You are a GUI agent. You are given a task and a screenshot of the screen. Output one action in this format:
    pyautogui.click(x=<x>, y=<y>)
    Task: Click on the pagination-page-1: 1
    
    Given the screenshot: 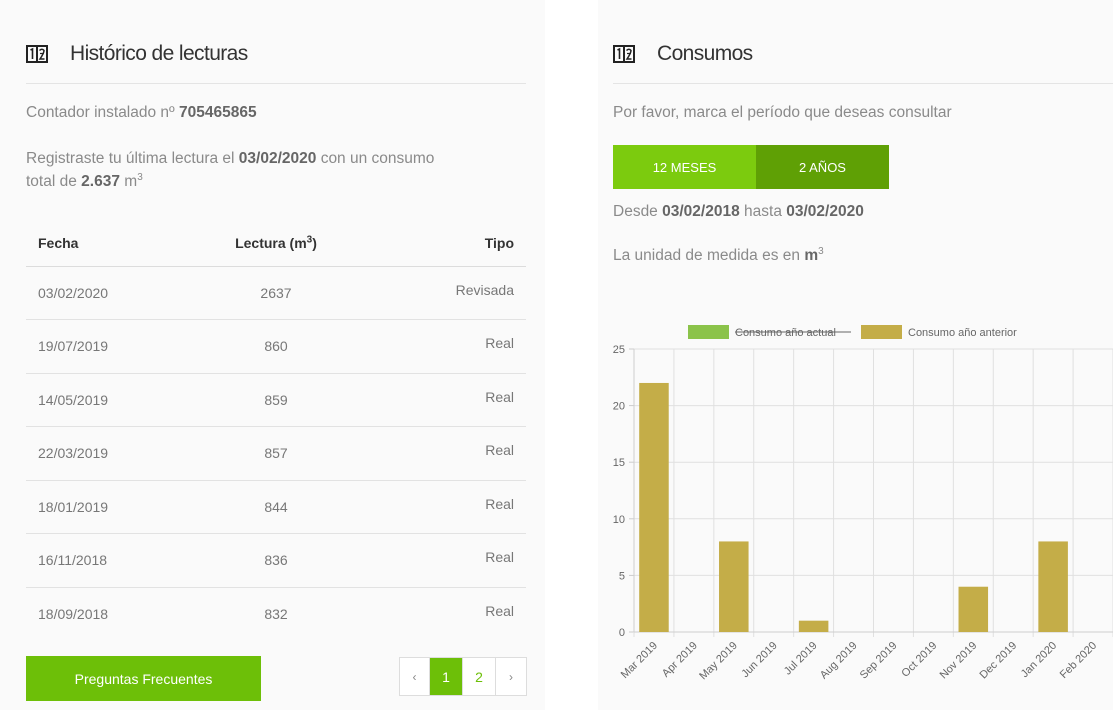 What is the action you would take?
    pyautogui.click(x=446, y=676)
    